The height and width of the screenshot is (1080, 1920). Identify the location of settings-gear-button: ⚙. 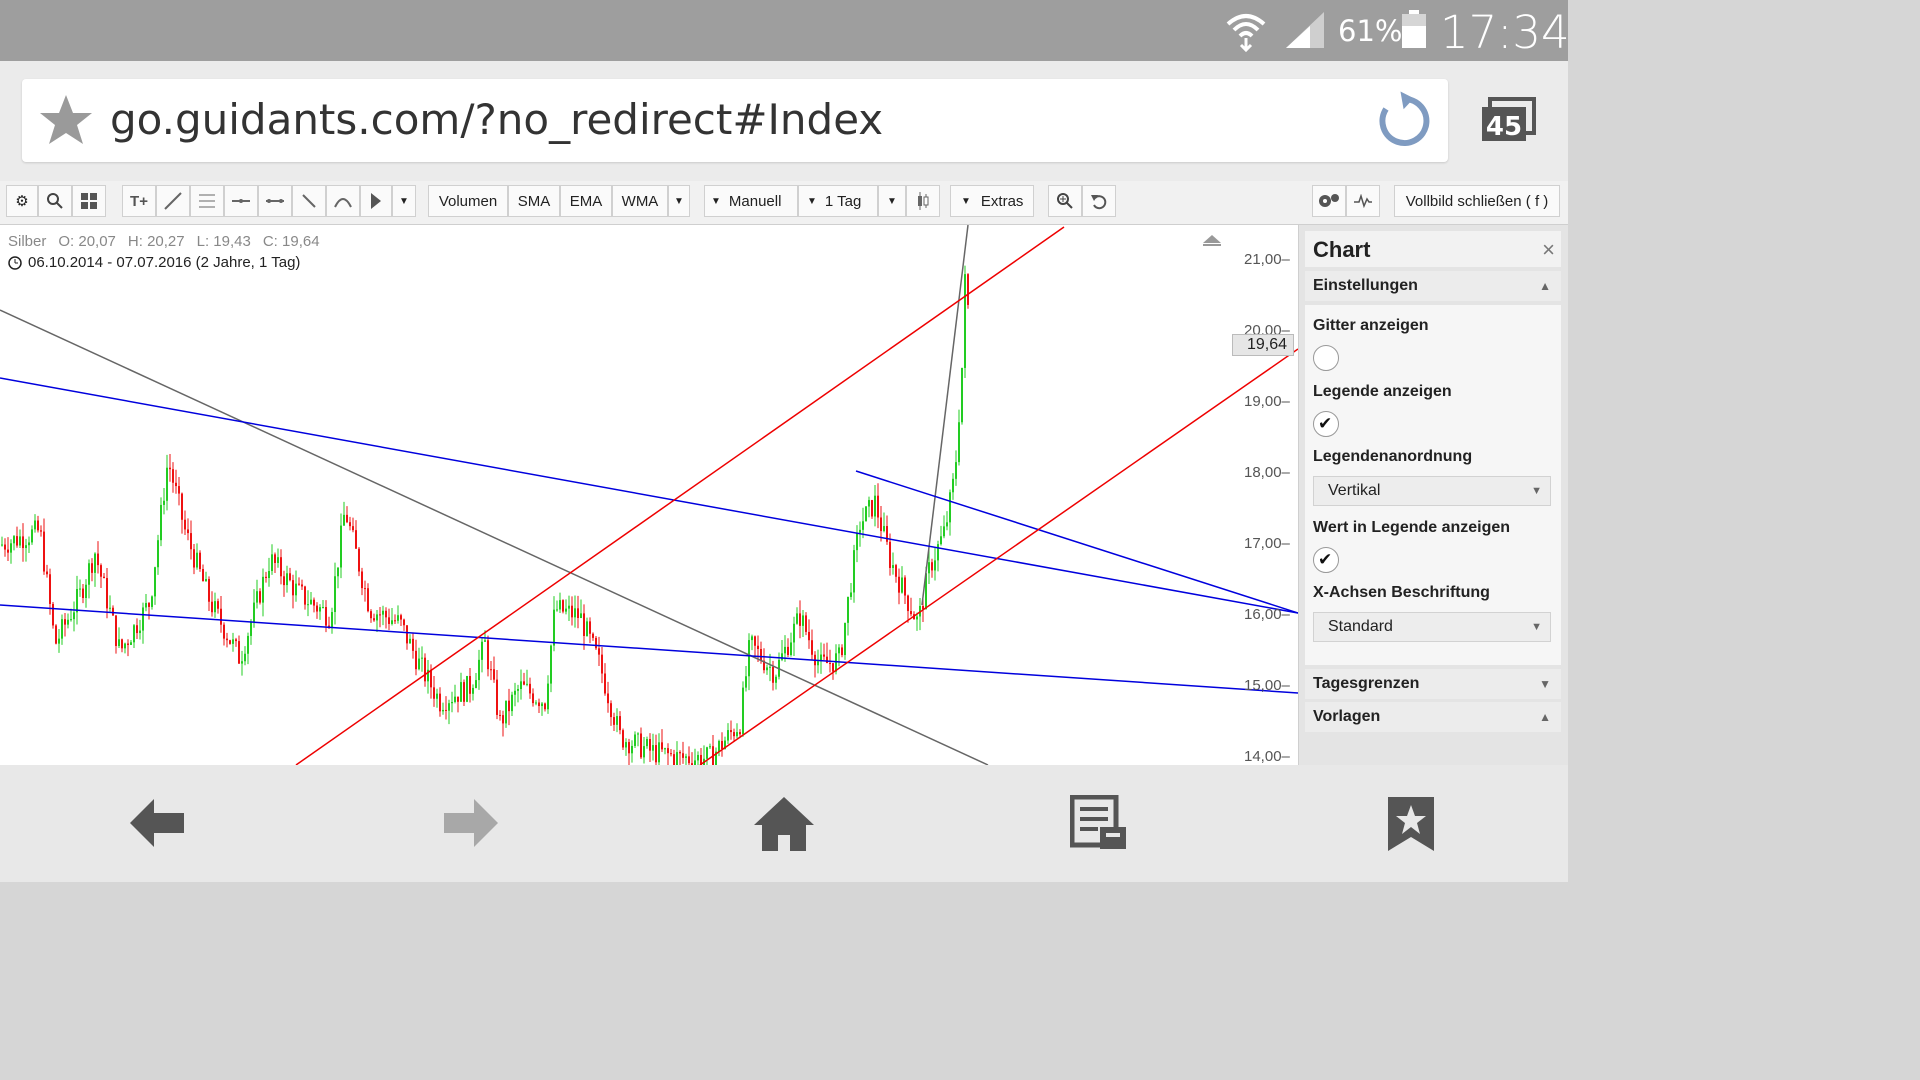
(22, 201).